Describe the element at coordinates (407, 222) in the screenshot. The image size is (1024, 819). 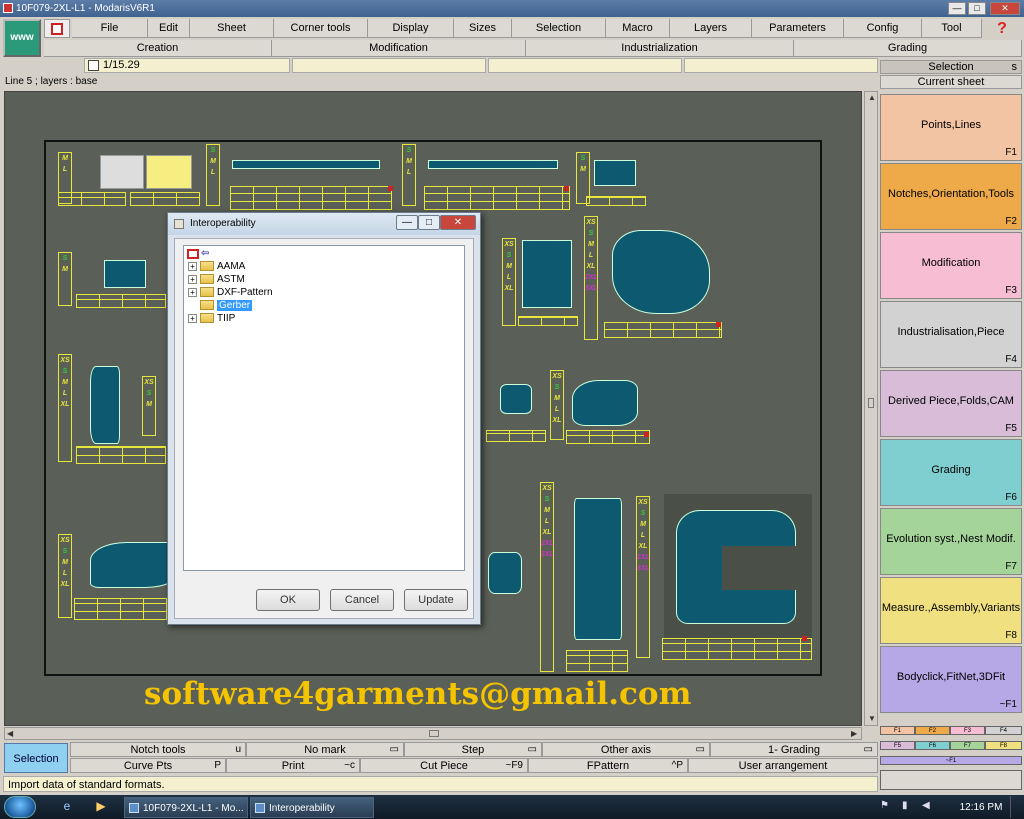
I see `dialog-minimize-button: —` at that location.